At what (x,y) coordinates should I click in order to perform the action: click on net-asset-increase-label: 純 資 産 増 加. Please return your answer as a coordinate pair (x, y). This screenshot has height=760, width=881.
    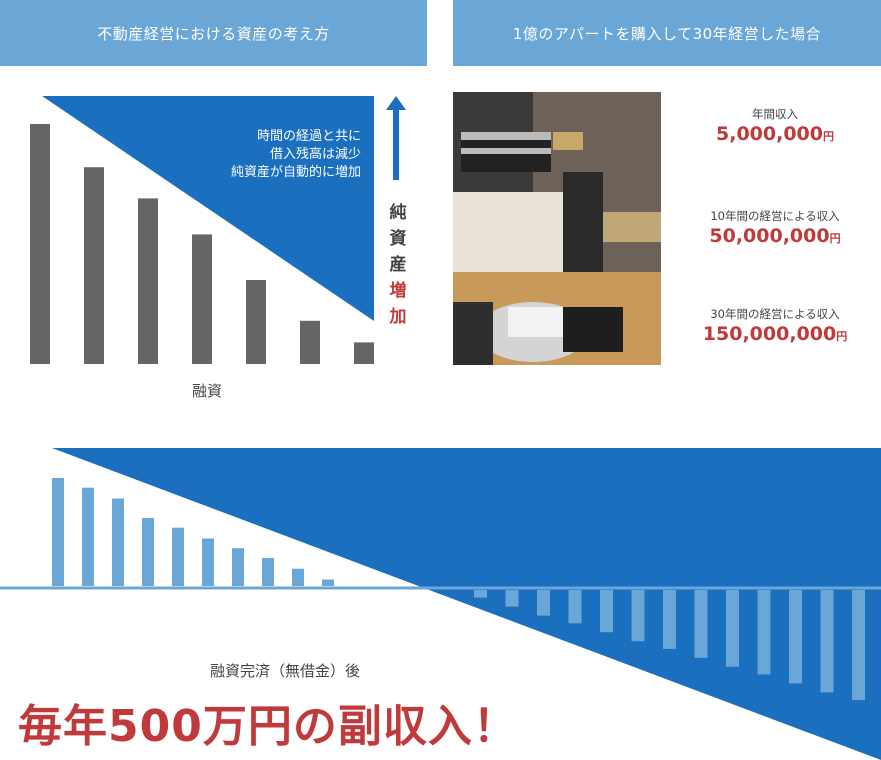
    Looking at the image, I should click on (398, 265).